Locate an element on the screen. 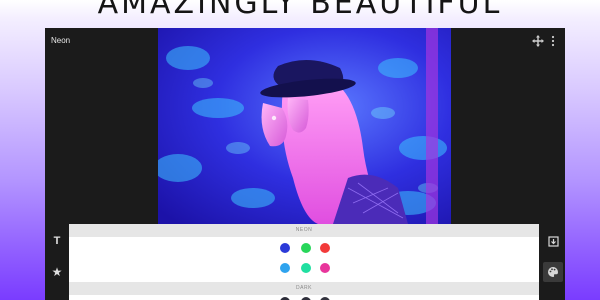 The width and height of the screenshot is (600, 300). section-header-dark: DARK is located at coordinates (304, 288).